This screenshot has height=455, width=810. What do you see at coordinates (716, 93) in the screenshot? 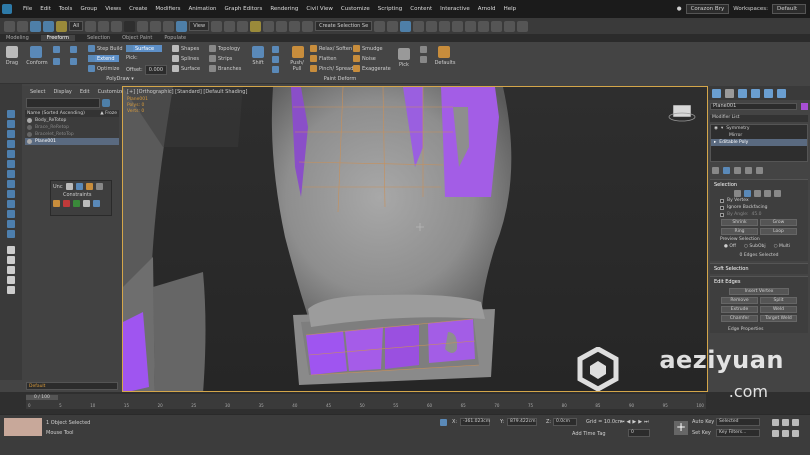
I see `create-tab-icon` at bounding box center [716, 93].